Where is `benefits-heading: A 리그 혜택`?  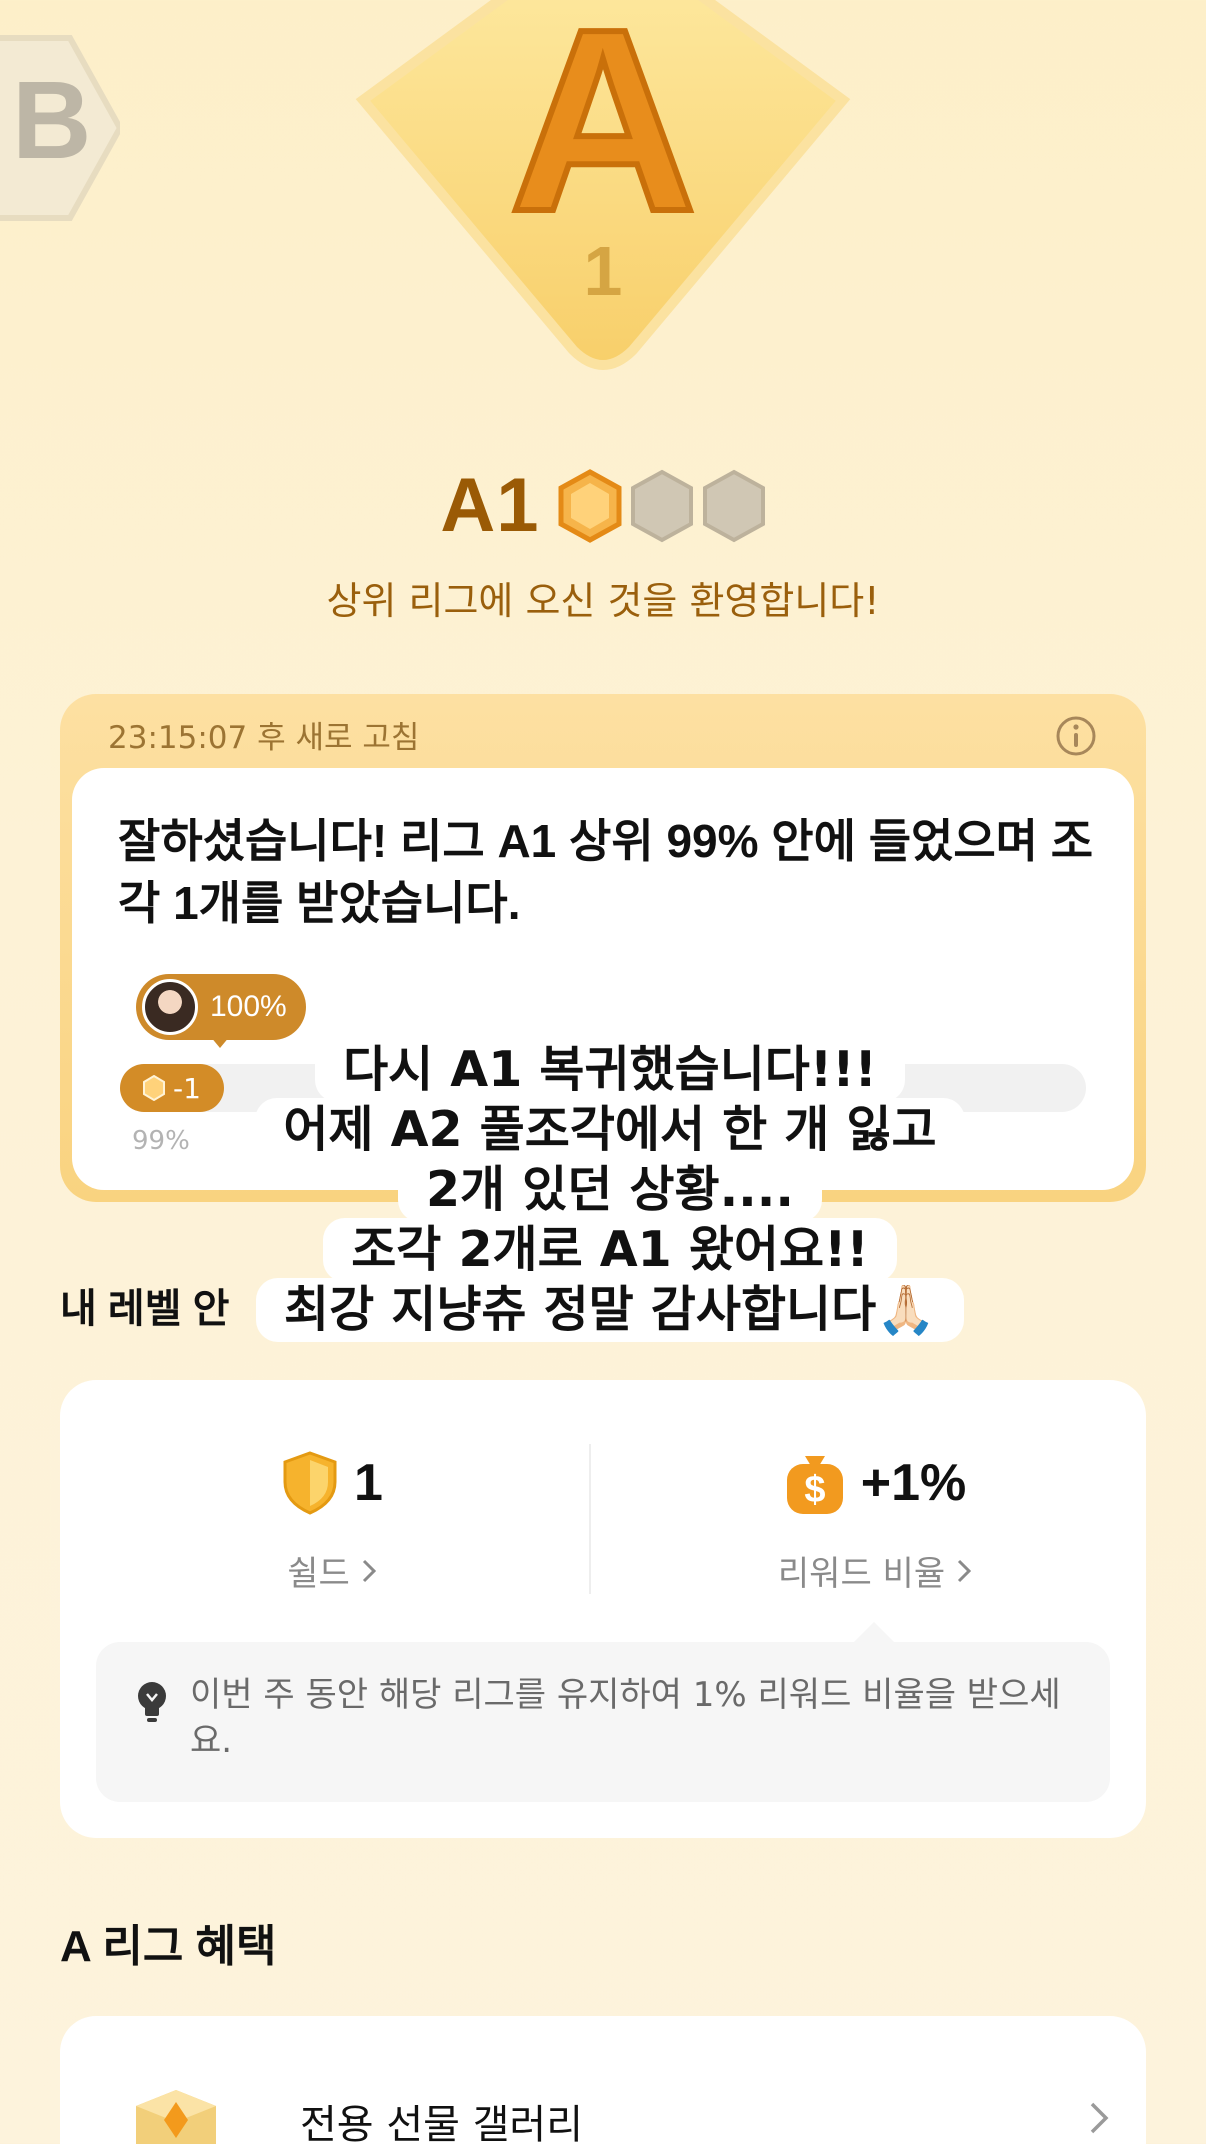 benefits-heading: A 리그 혜택 is located at coordinates (168, 1946).